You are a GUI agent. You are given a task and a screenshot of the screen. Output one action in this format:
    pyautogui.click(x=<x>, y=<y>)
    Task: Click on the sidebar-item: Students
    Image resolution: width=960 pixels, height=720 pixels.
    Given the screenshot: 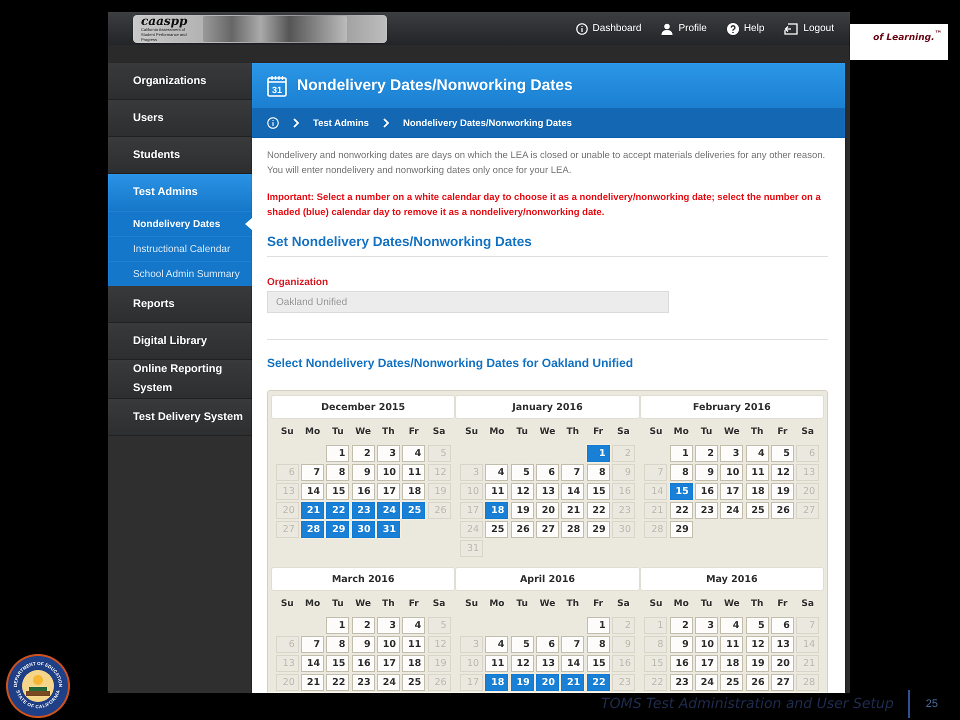 What is the action you would take?
    pyautogui.click(x=180, y=155)
    